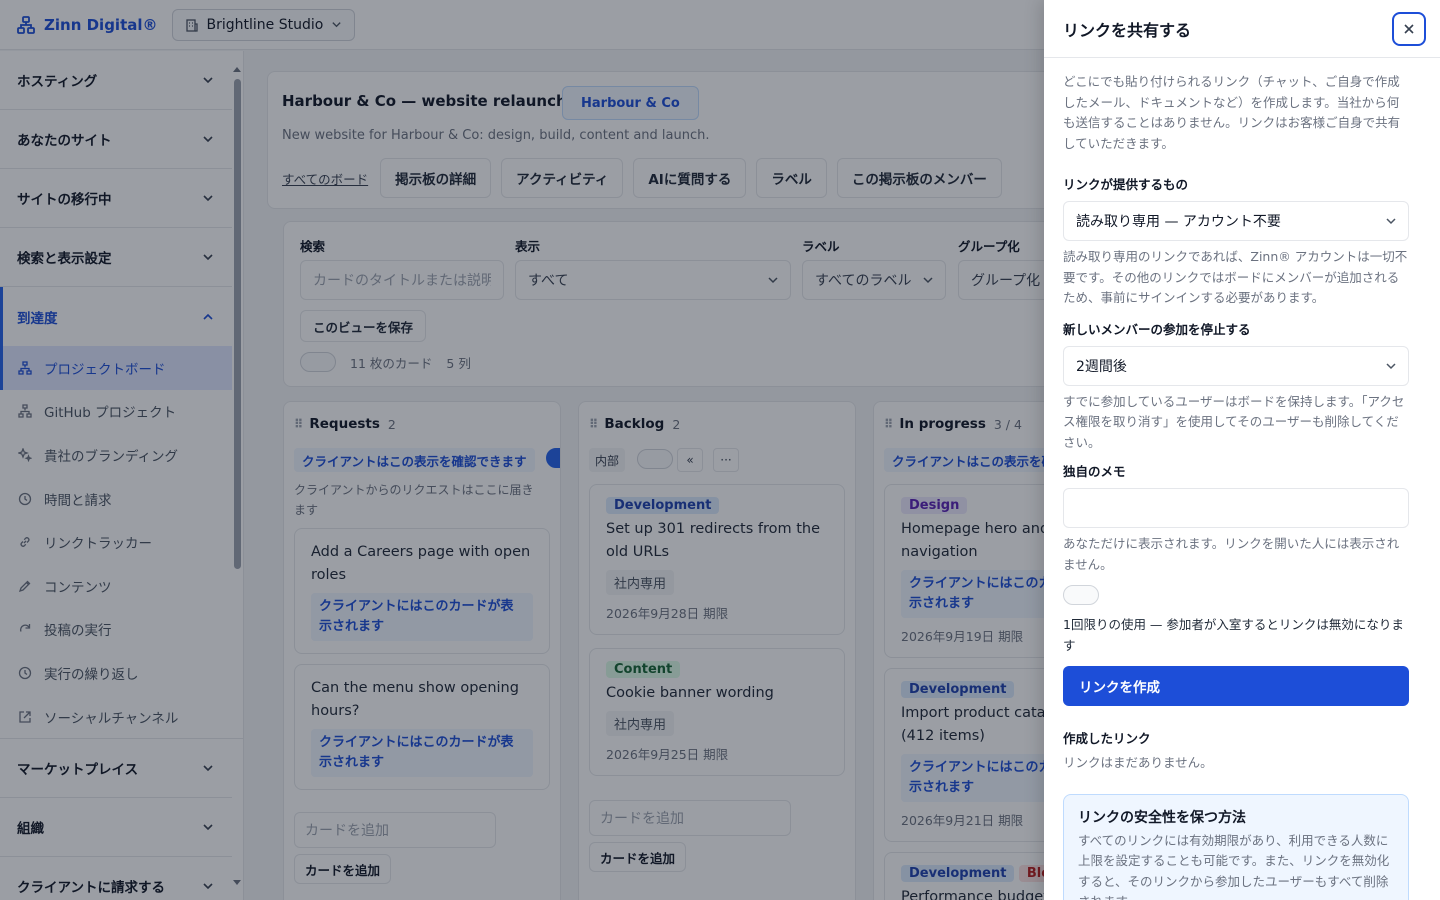 The image size is (1440, 900). What do you see at coordinates (1127, 30) in the screenshot?
I see `panel-title: リンクを共有する` at bounding box center [1127, 30].